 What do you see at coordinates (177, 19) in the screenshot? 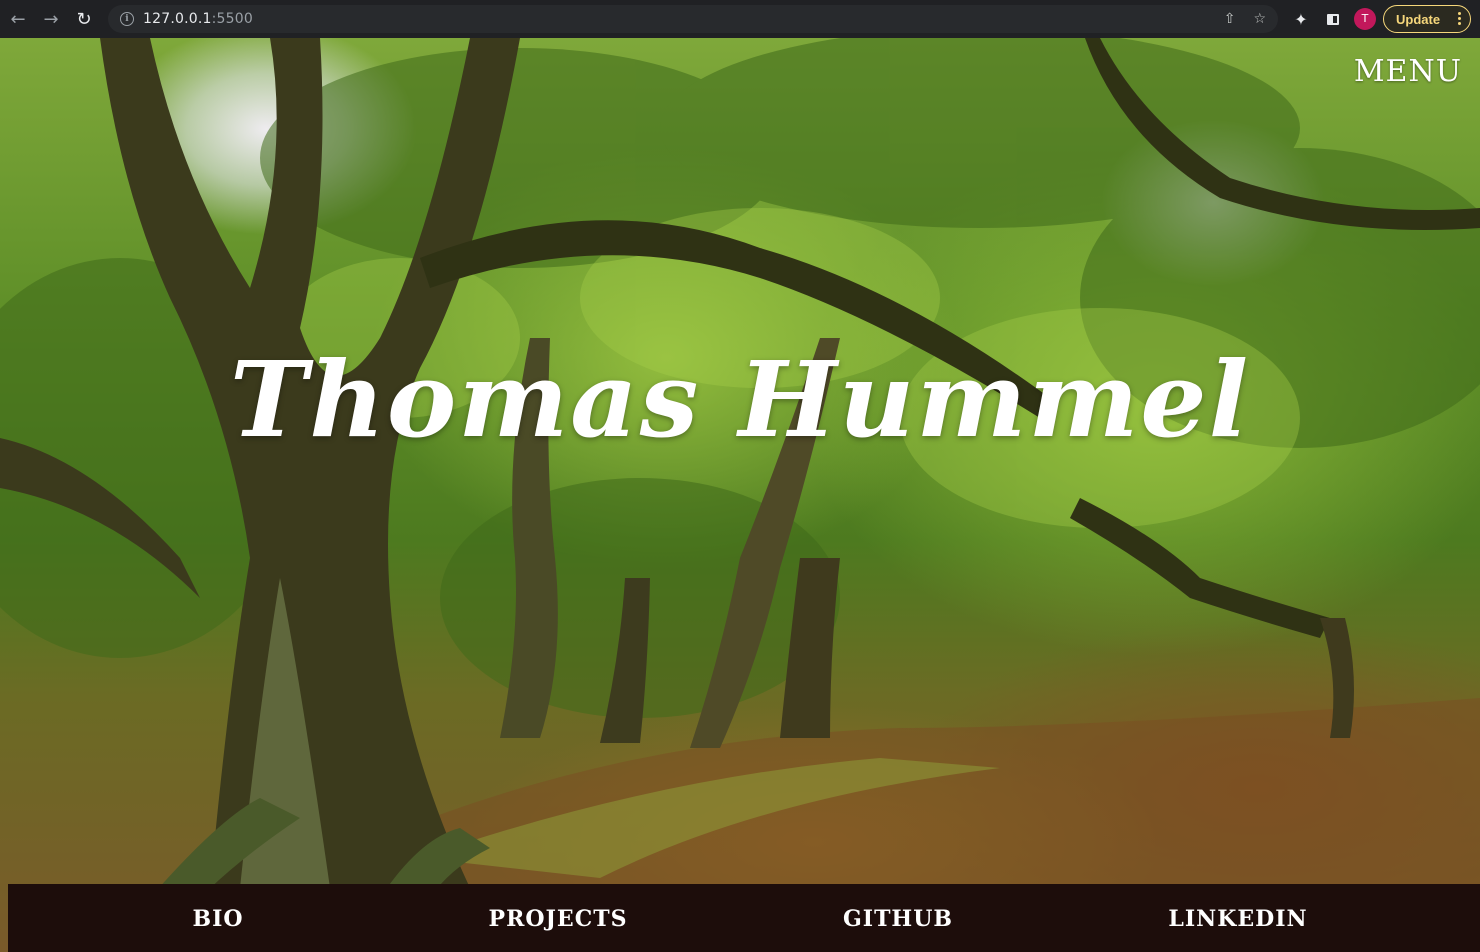
I see `url-host: 127.0.0.1` at bounding box center [177, 19].